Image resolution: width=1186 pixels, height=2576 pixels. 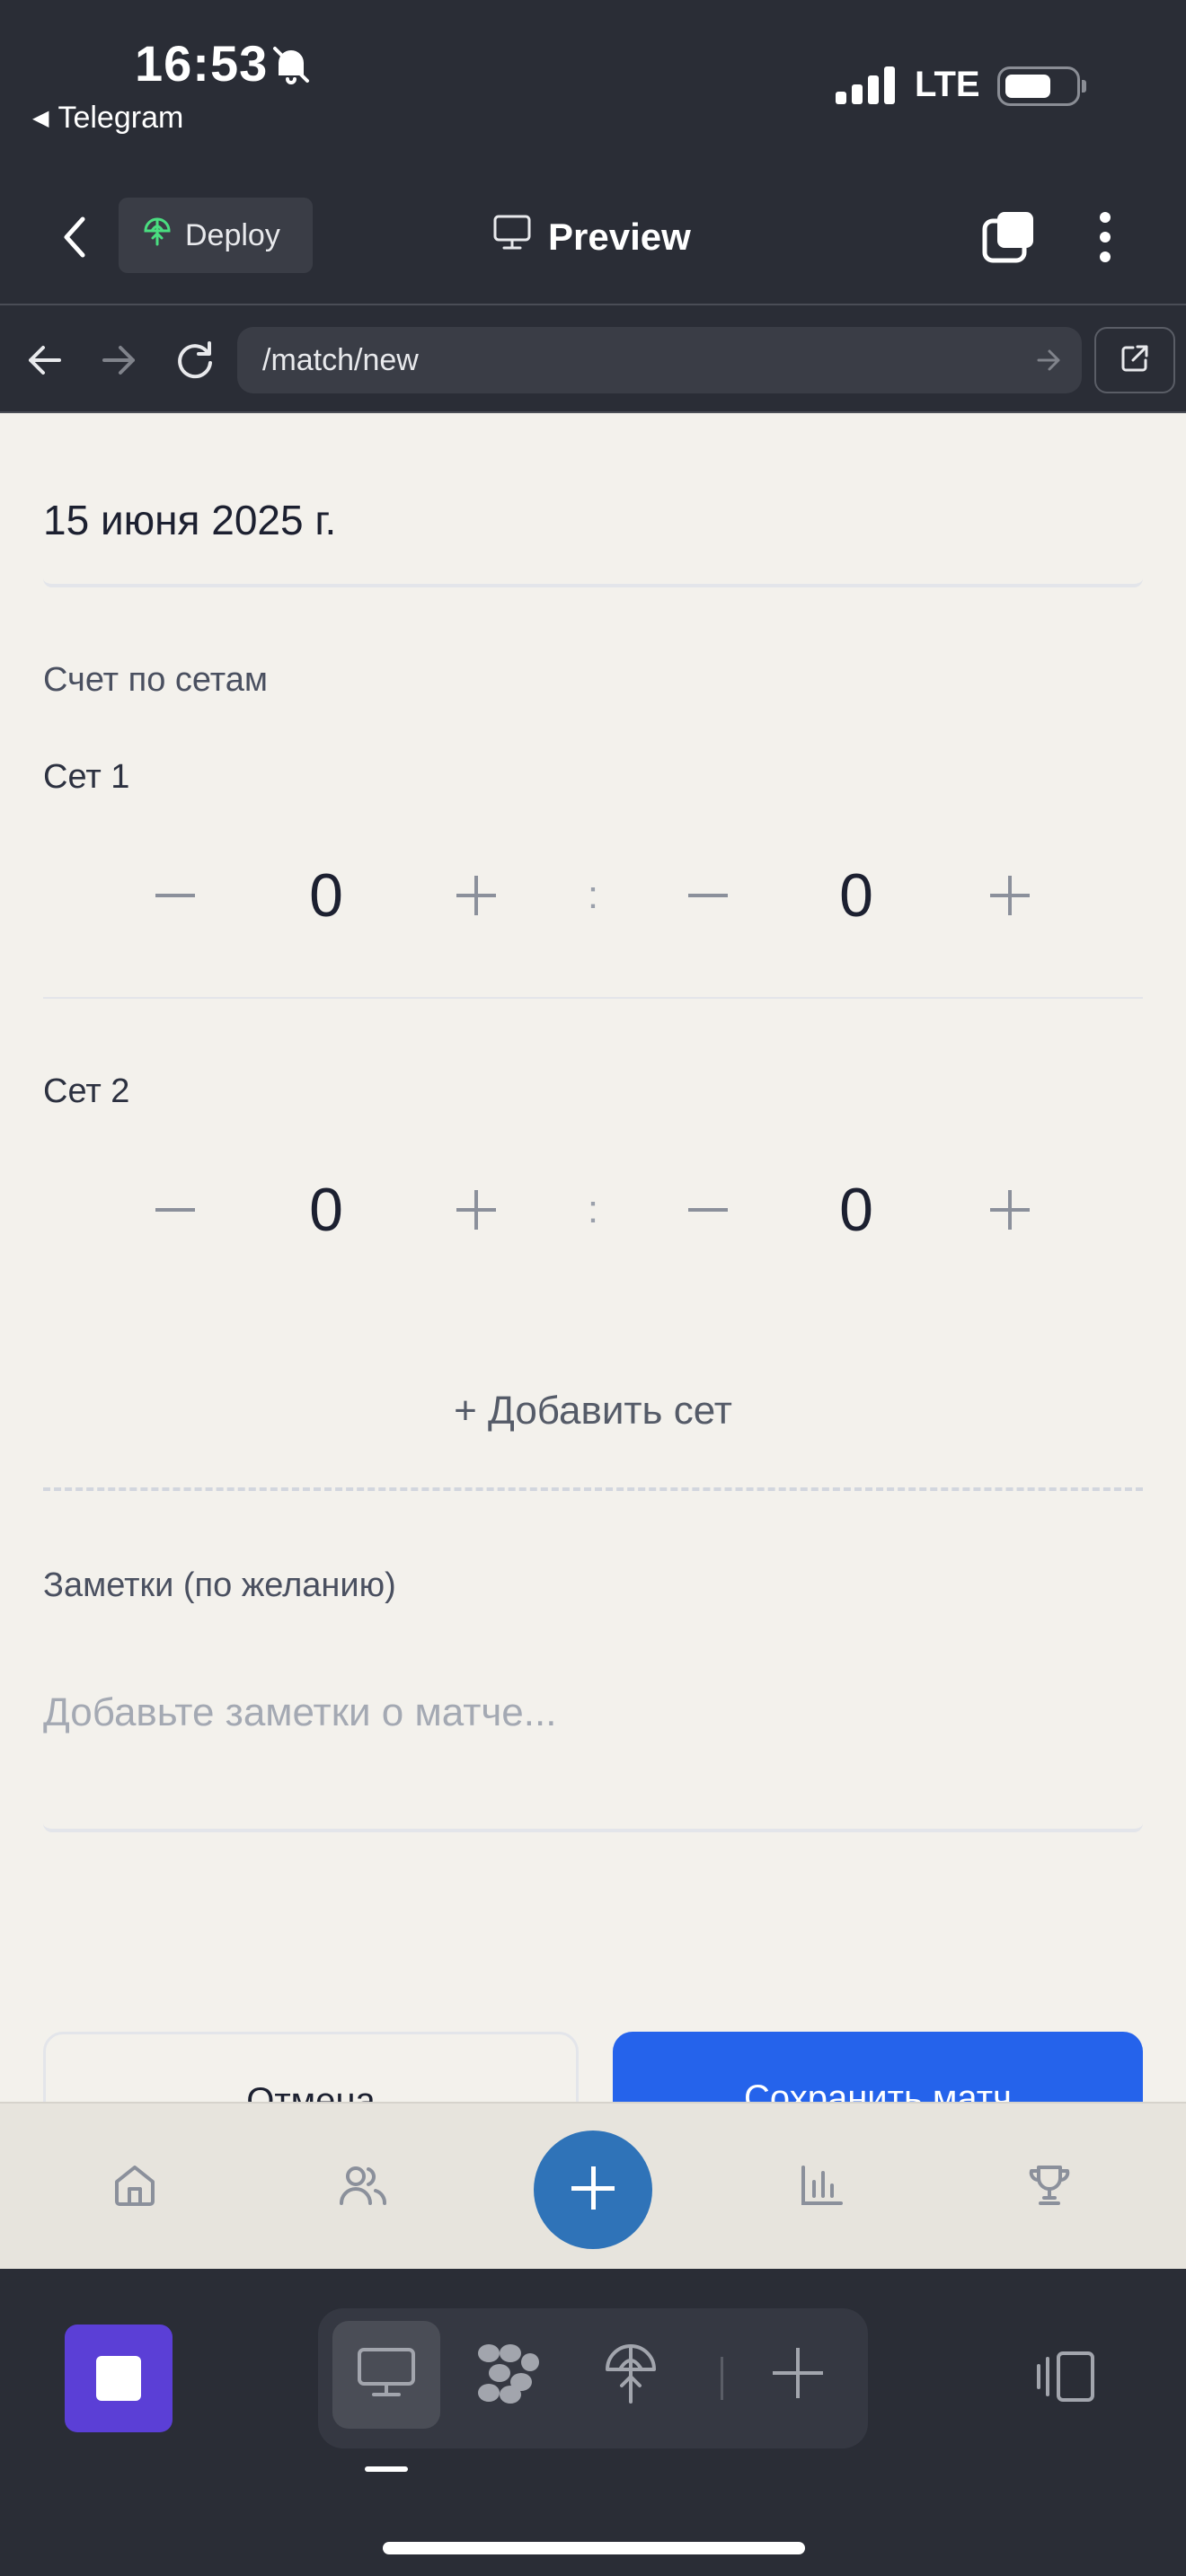 I want to click on app-header: Deploy Preview, so click(x=593, y=238).